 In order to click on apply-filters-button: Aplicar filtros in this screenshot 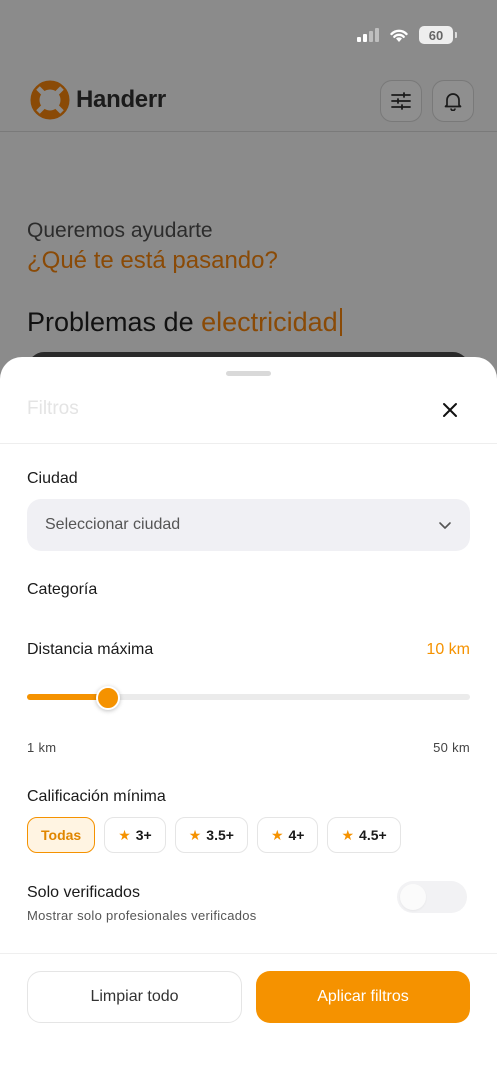, I will do `click(363, 997)`.